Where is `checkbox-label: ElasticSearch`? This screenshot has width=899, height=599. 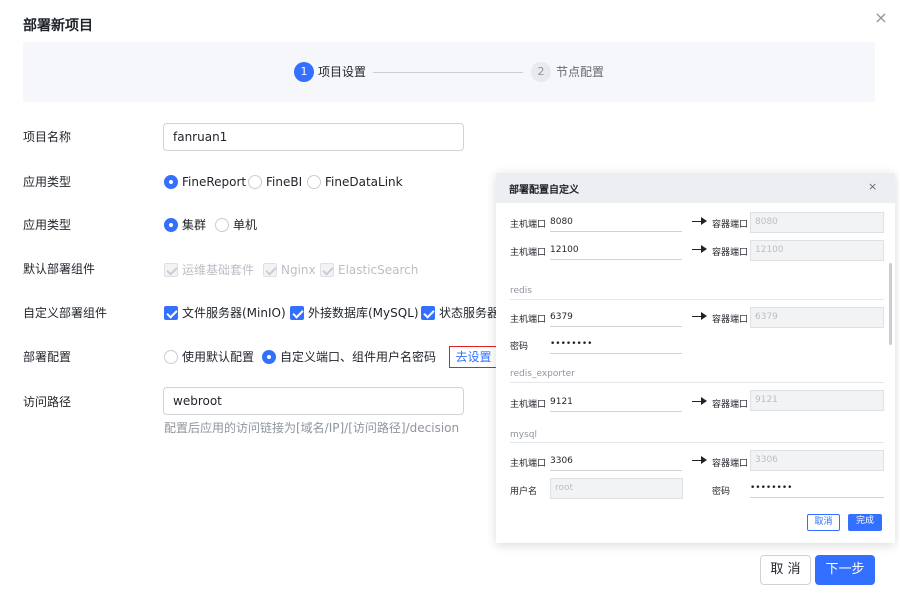 checkbox-label: ElasticSearch is located at coordinates (378, 270).